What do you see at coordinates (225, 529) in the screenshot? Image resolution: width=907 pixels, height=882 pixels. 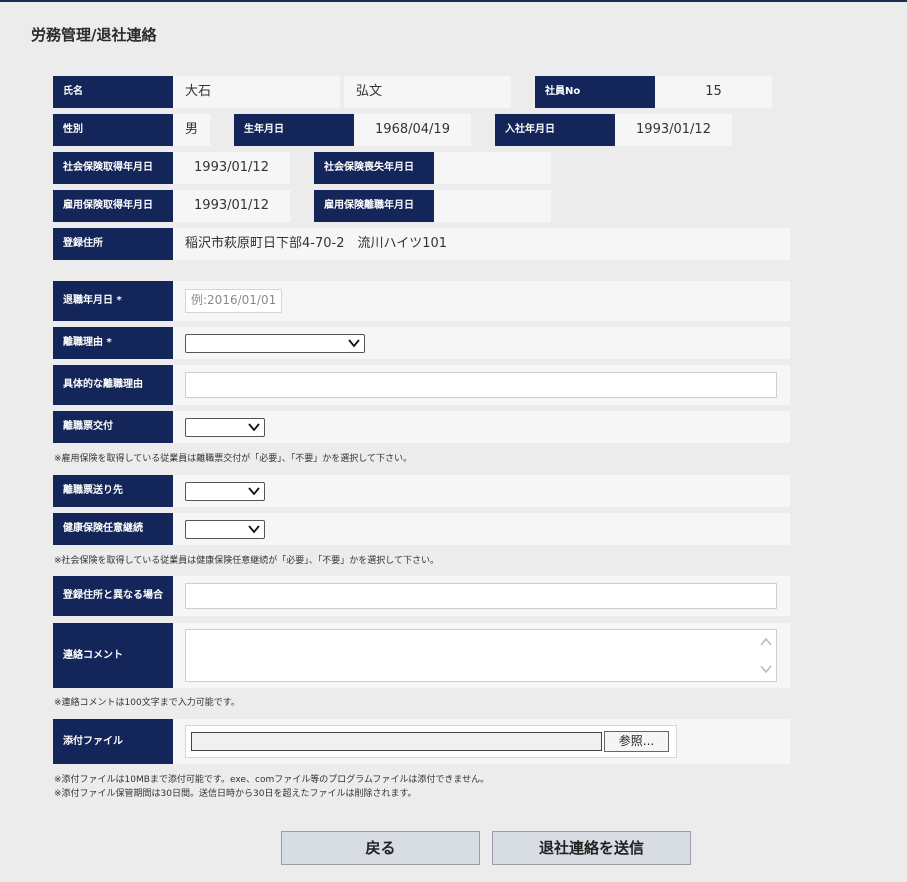 I see `health-continuation-select` at bounding box center [225, 529].